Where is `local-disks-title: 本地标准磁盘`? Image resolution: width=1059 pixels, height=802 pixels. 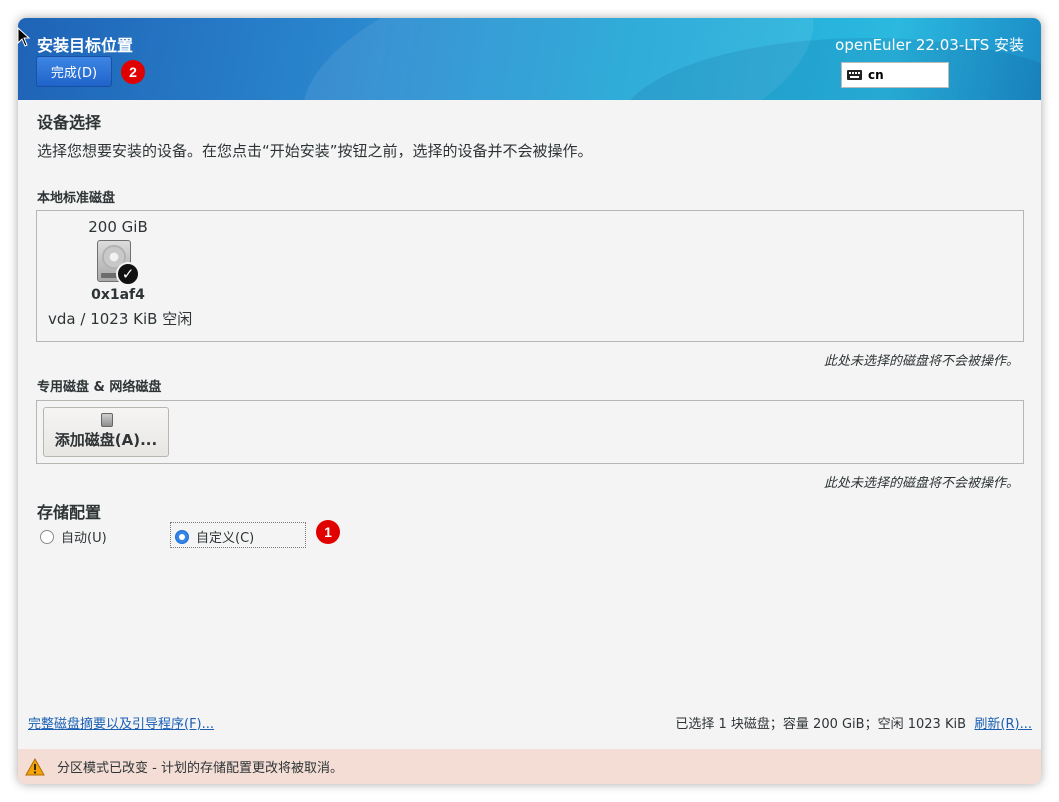 local-disks-title: 本地标准磁盘 is located at coordinates (76, 198).